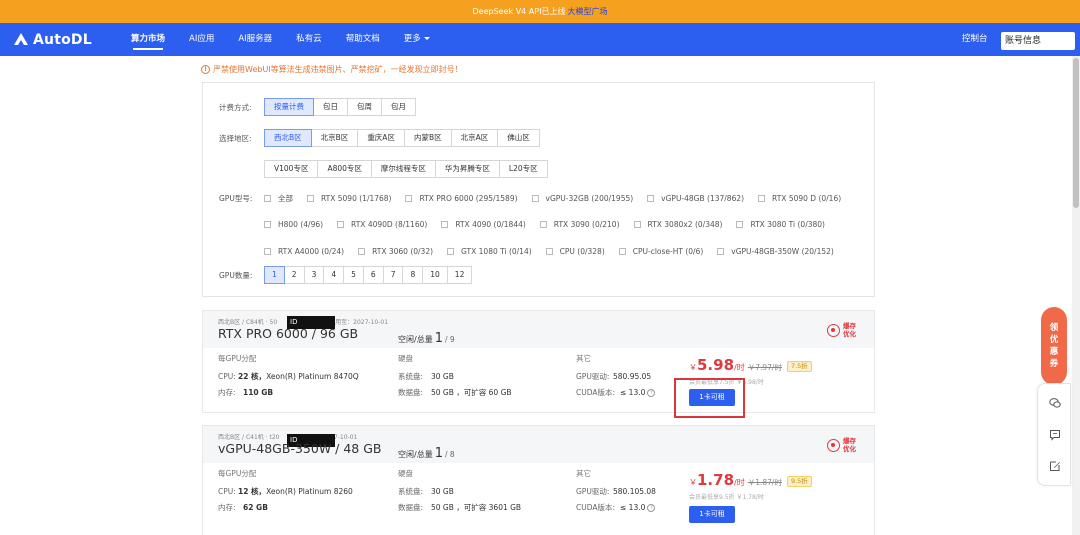  Describe the element at coordinates (582, 198) in the screenshot. I see `gpu-checkbox-item: vGPU-32GB (200/1955)` at that location.